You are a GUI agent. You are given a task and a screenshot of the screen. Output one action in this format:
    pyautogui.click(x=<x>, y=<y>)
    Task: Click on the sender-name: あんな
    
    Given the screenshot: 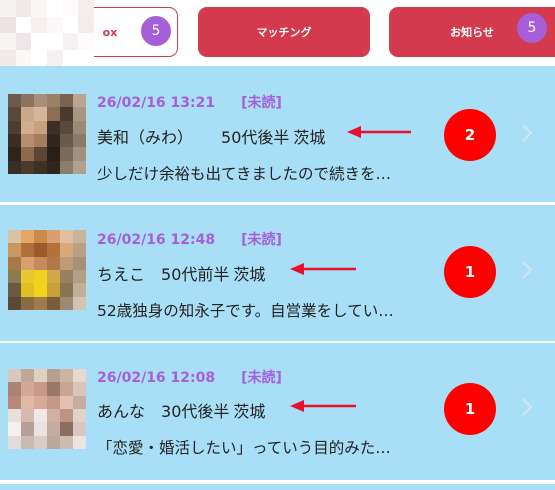 What is the action you would take?
    pyautogui.click(x=121, y=411)
    